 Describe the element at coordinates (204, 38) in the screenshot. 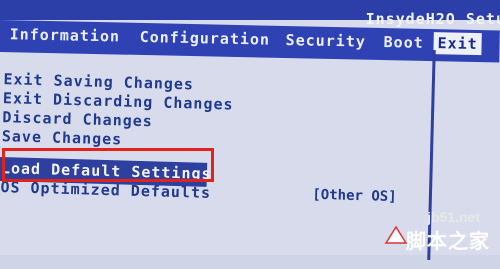

I see `tab-configuration: Configuration` at that location.